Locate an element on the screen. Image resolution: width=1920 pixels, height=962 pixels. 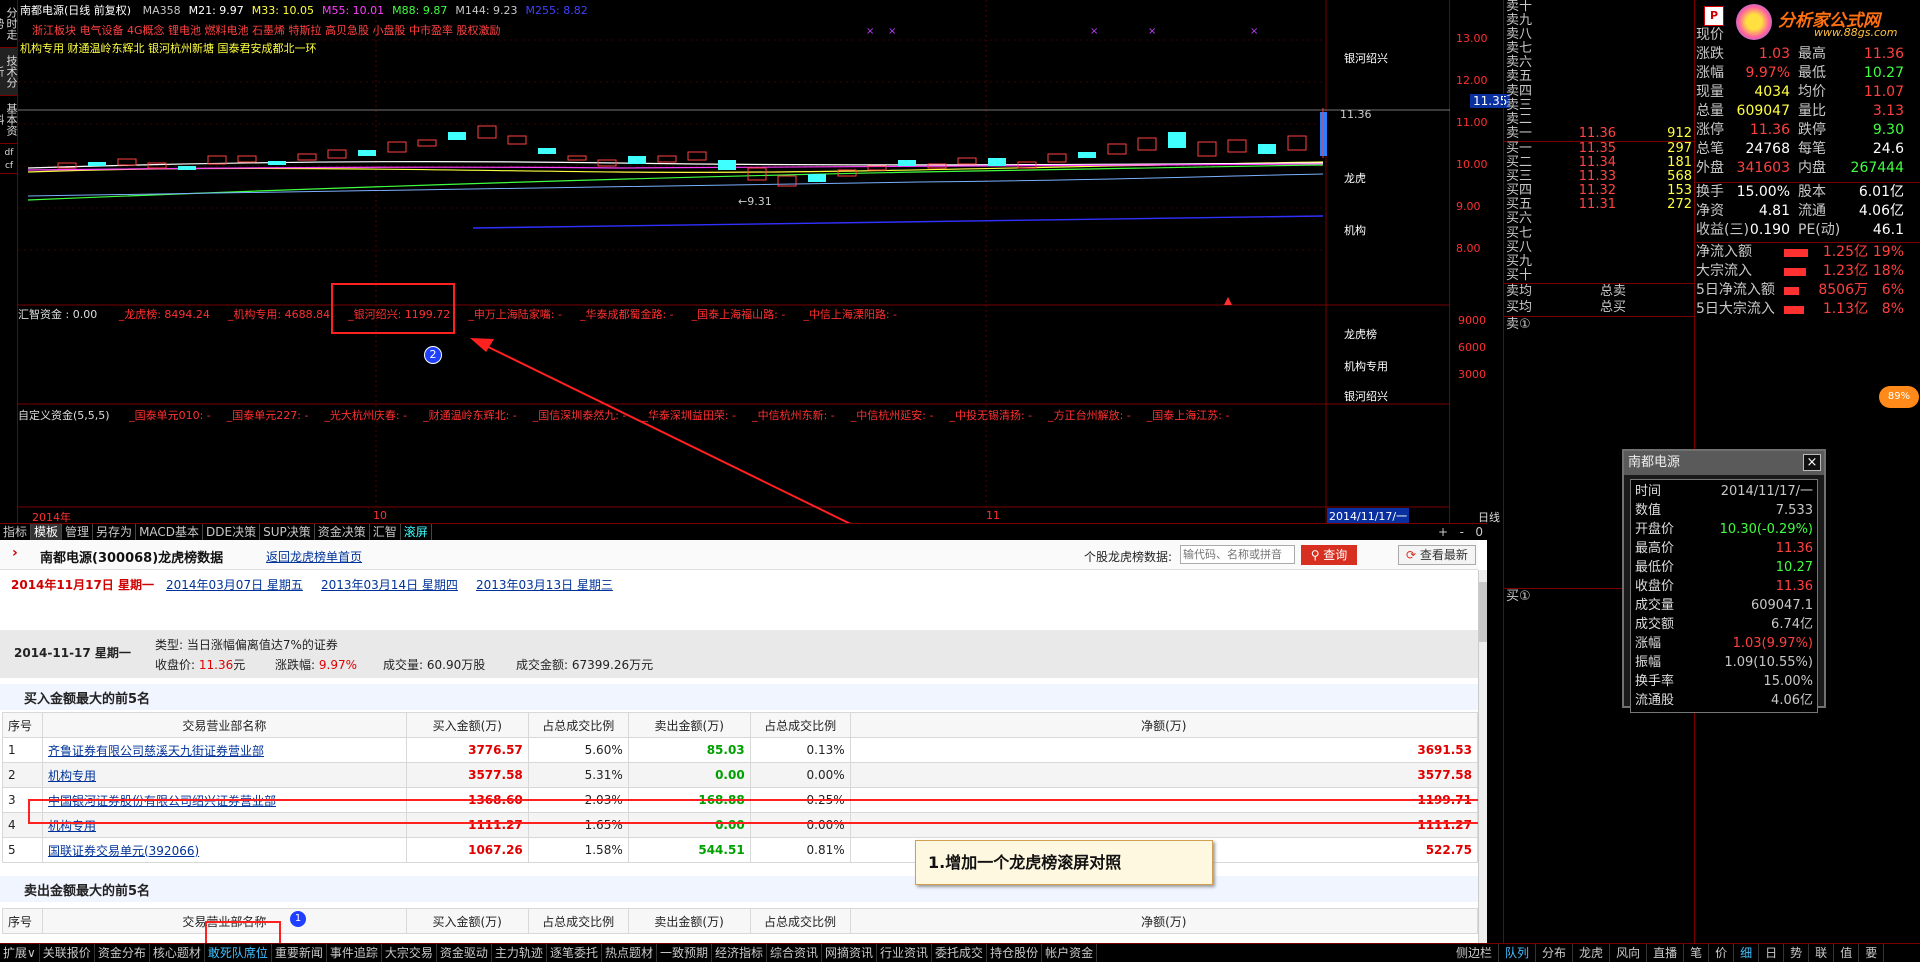
progress-badge: 89% is located at coordinates (1899, 397).